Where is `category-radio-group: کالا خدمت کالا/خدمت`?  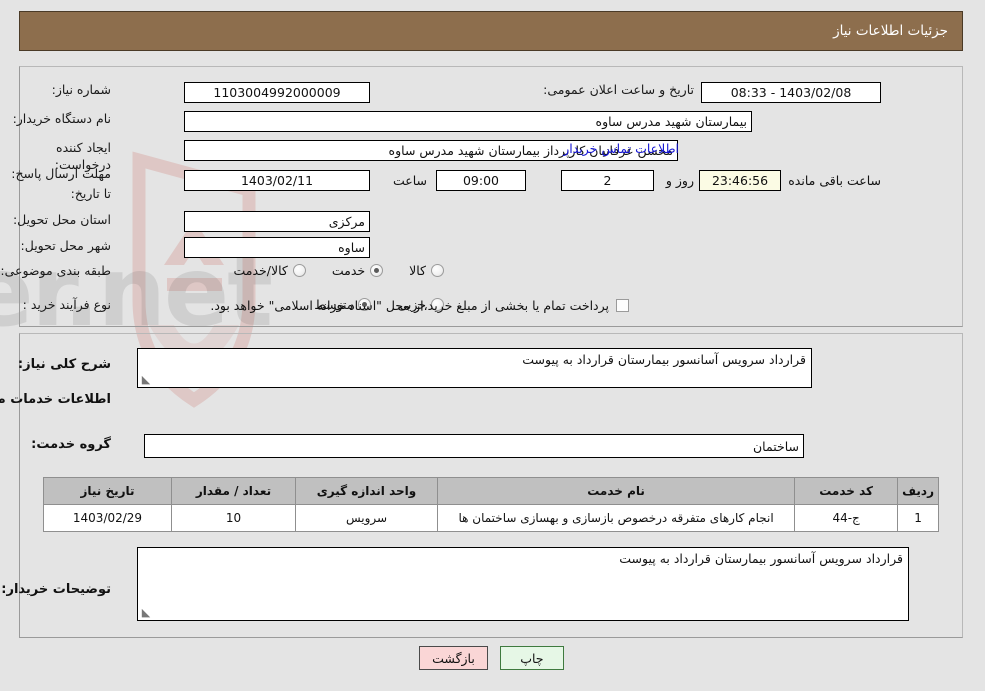 category-radio-group: کالا خدمت کالا/خدمت is located at coordinates (339, 270).